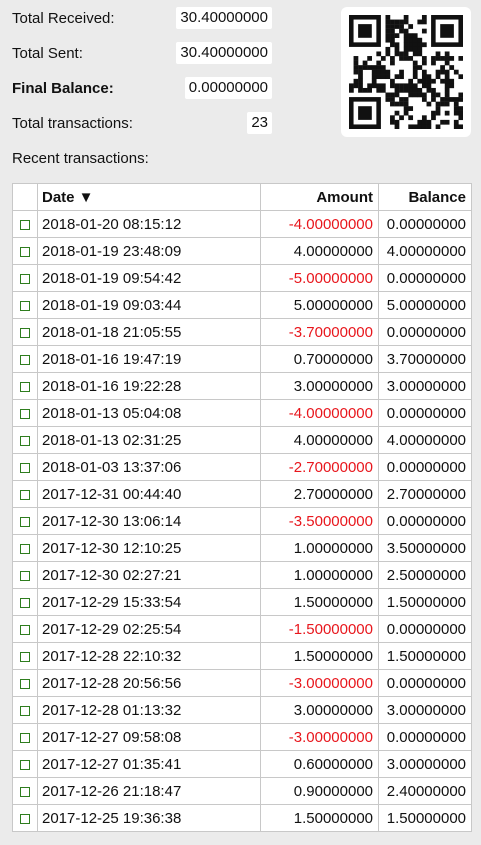  I want to click on qr-code-icon, so click(406, 72).